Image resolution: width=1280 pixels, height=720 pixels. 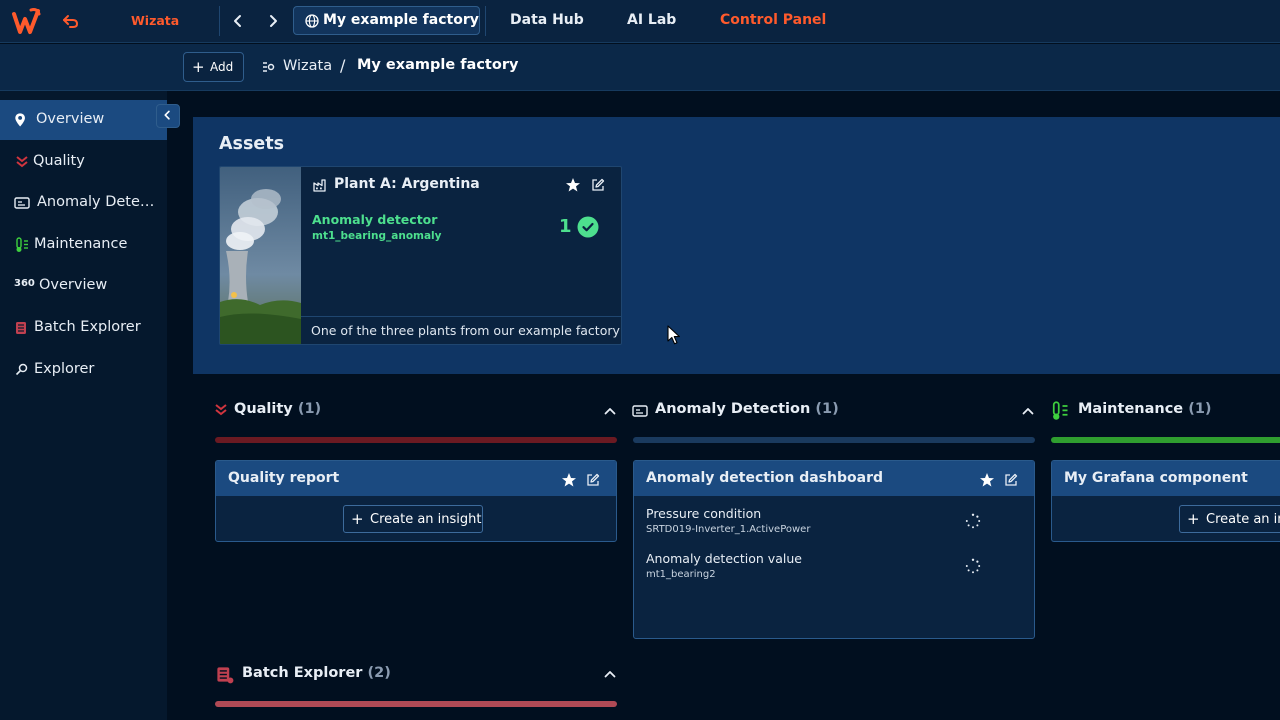 What do you see at coordinates (547, 20) in the screenshot?
I see `nav-data-hub: Data Hub` at bounding box center [547, 20].